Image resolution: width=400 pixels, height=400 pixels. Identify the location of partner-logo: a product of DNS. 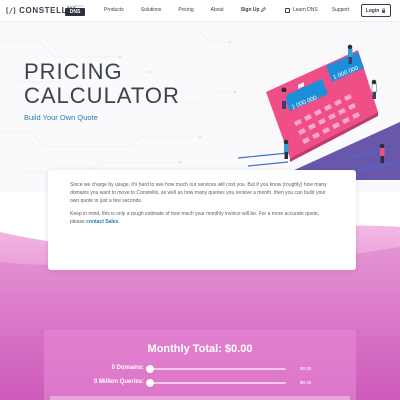
(75, 10).